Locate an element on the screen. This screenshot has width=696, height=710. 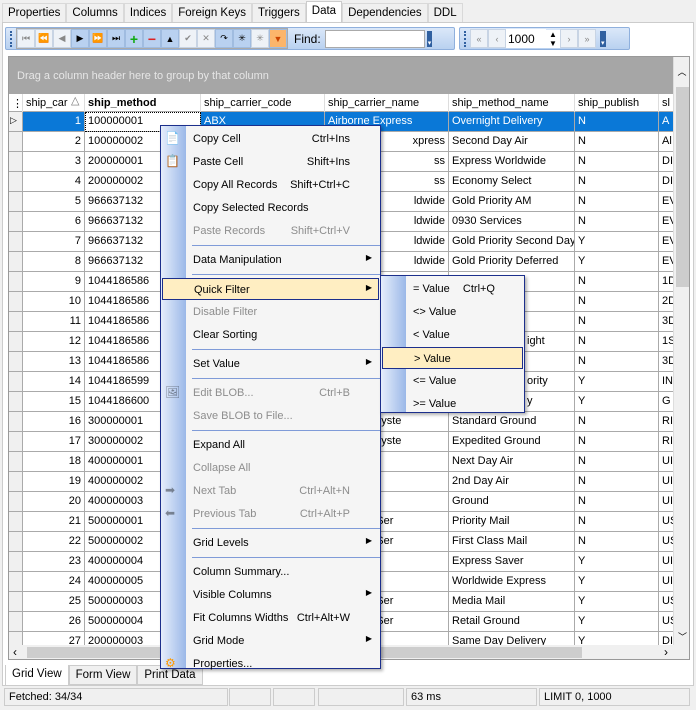
next-page-button: ⏩ is located at coordinates (98, 38).